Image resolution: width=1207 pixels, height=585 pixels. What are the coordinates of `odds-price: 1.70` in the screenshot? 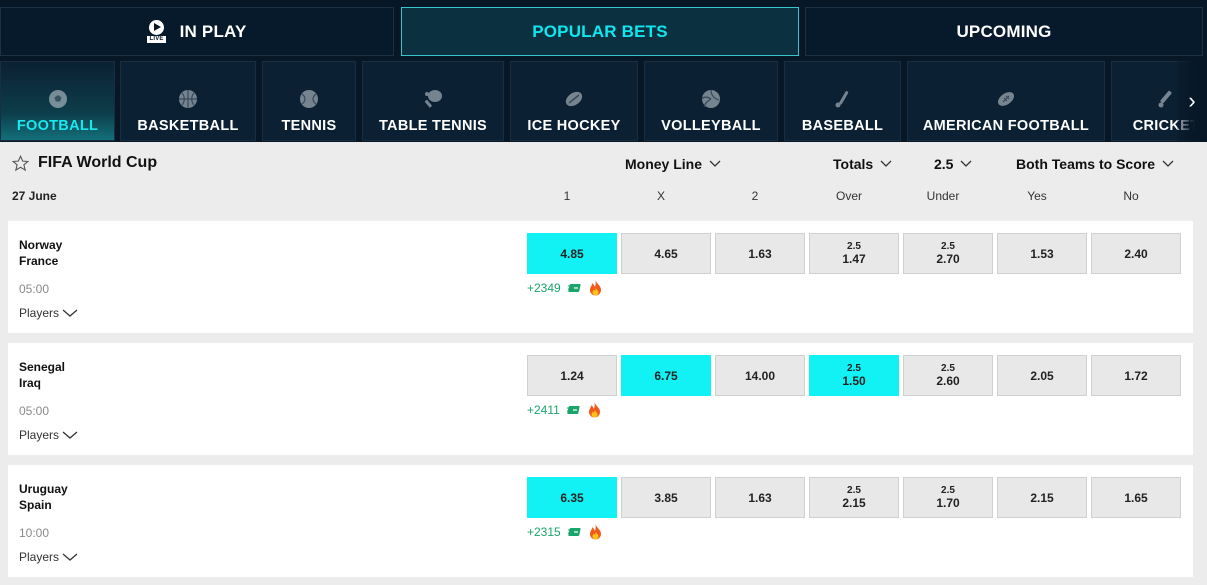 It's located at (948, 503).